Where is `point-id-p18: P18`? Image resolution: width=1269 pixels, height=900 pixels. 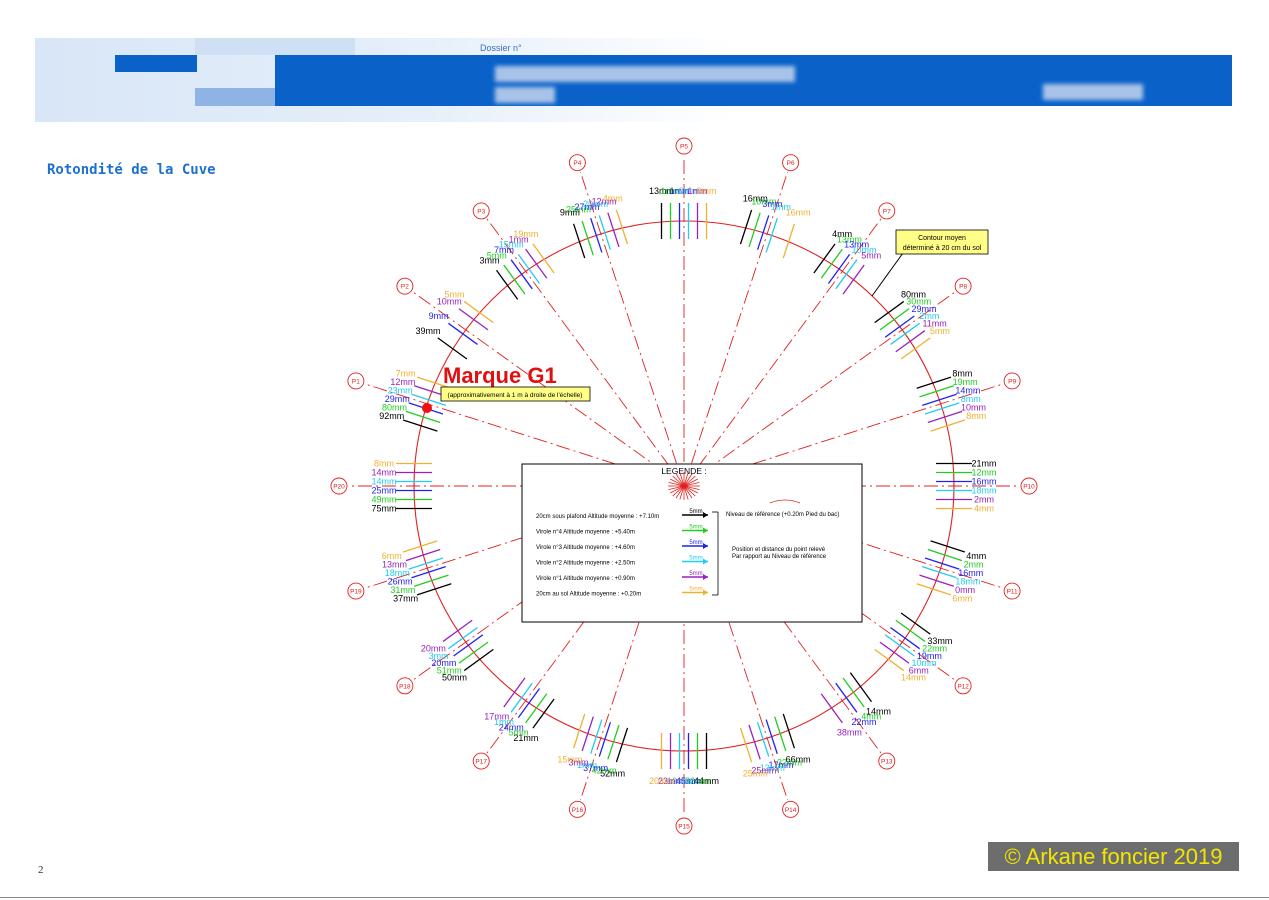 point-id-p18: P18 is located at coordinates (405, 686).